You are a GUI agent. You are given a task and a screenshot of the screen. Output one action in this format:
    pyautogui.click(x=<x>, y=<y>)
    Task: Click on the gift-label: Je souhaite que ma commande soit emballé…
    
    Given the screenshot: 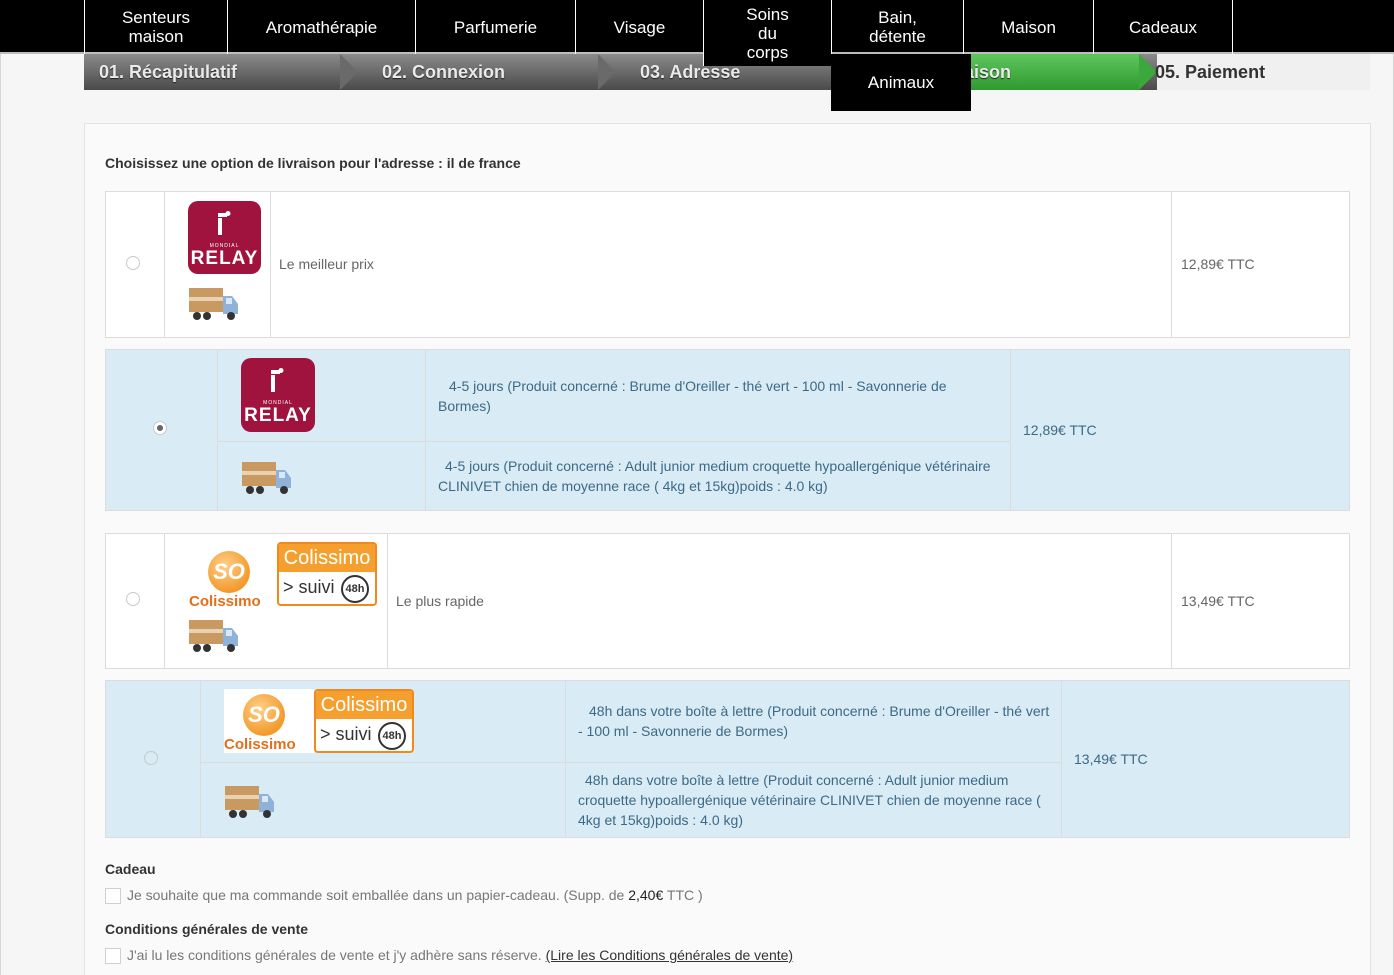 What is the action you would take?
    pyautogui.click(x=415, y=895)
    